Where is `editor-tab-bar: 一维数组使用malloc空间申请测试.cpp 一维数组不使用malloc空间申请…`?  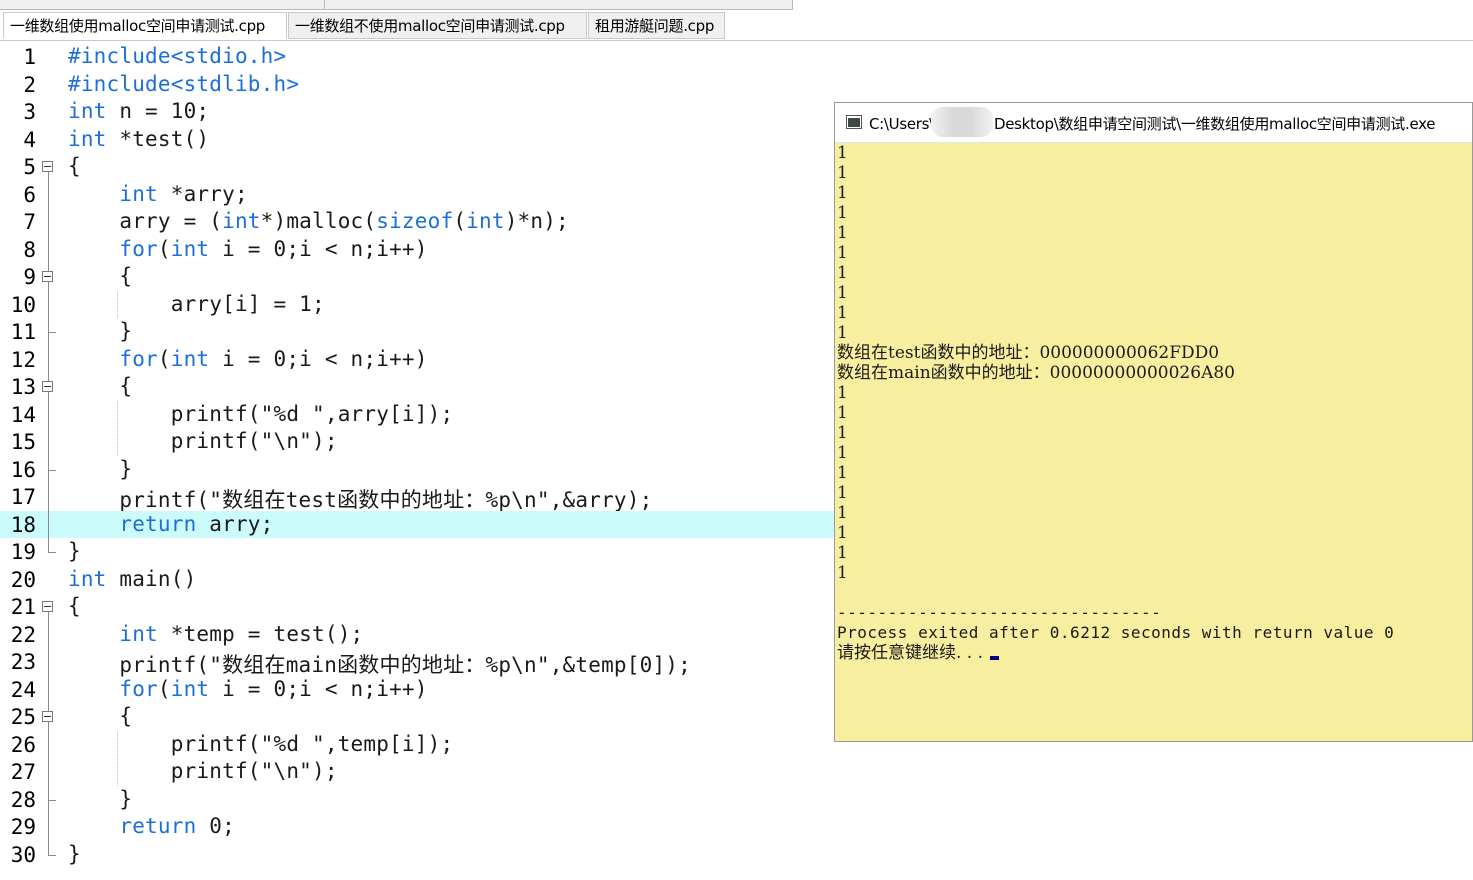 editor-tab-bar: 一维数组使用malloc空间申请测试.cpp 一维数组不使用malloc空间申请… is located at coordinates (736, 25).